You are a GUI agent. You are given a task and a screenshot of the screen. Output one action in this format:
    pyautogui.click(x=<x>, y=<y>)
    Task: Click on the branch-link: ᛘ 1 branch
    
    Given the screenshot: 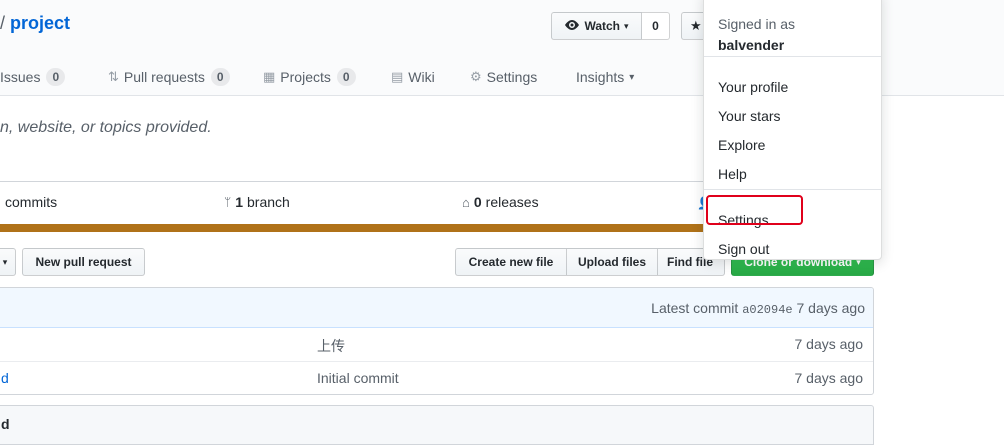 What is the action you would take?
    pyautogui.click(x=257, y=202)
    